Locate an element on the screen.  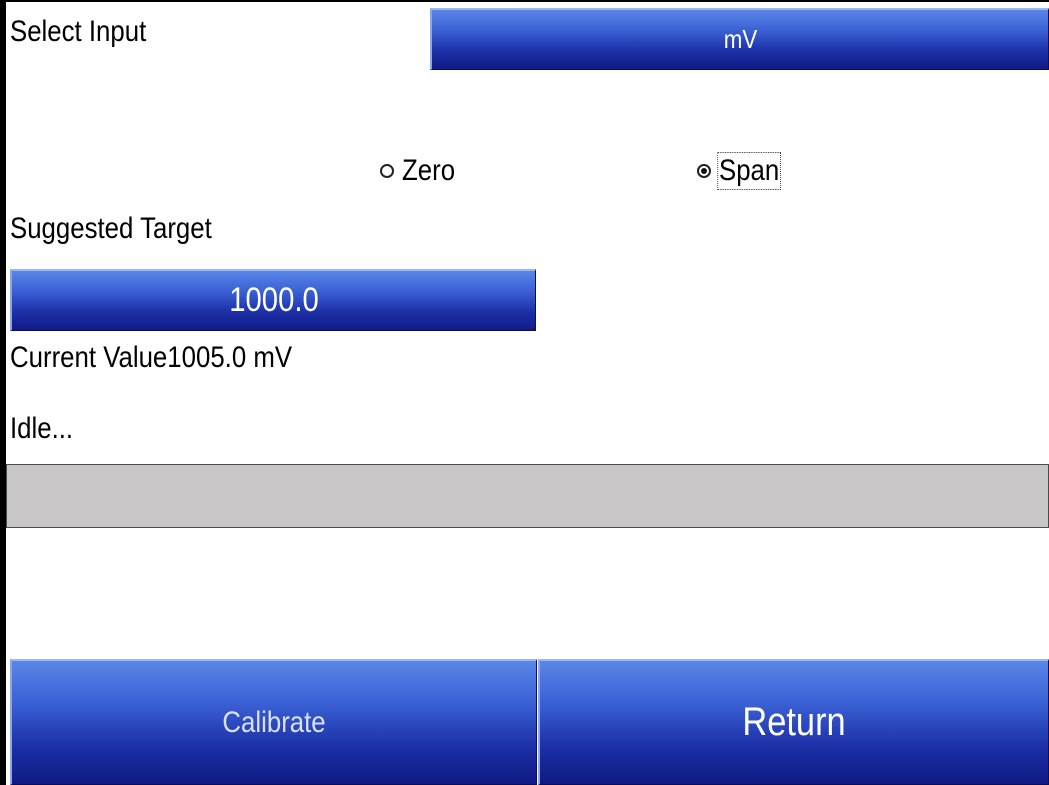
span-radio-icon is located at coordinates (704, 171).